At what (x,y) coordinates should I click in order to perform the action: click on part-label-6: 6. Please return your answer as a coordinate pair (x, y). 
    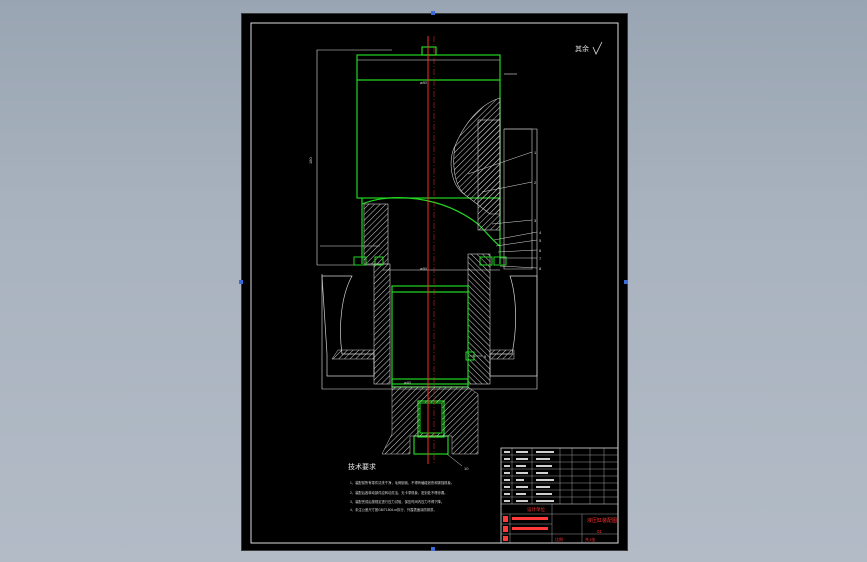
    Looking at the image, I should click on (540, 250).